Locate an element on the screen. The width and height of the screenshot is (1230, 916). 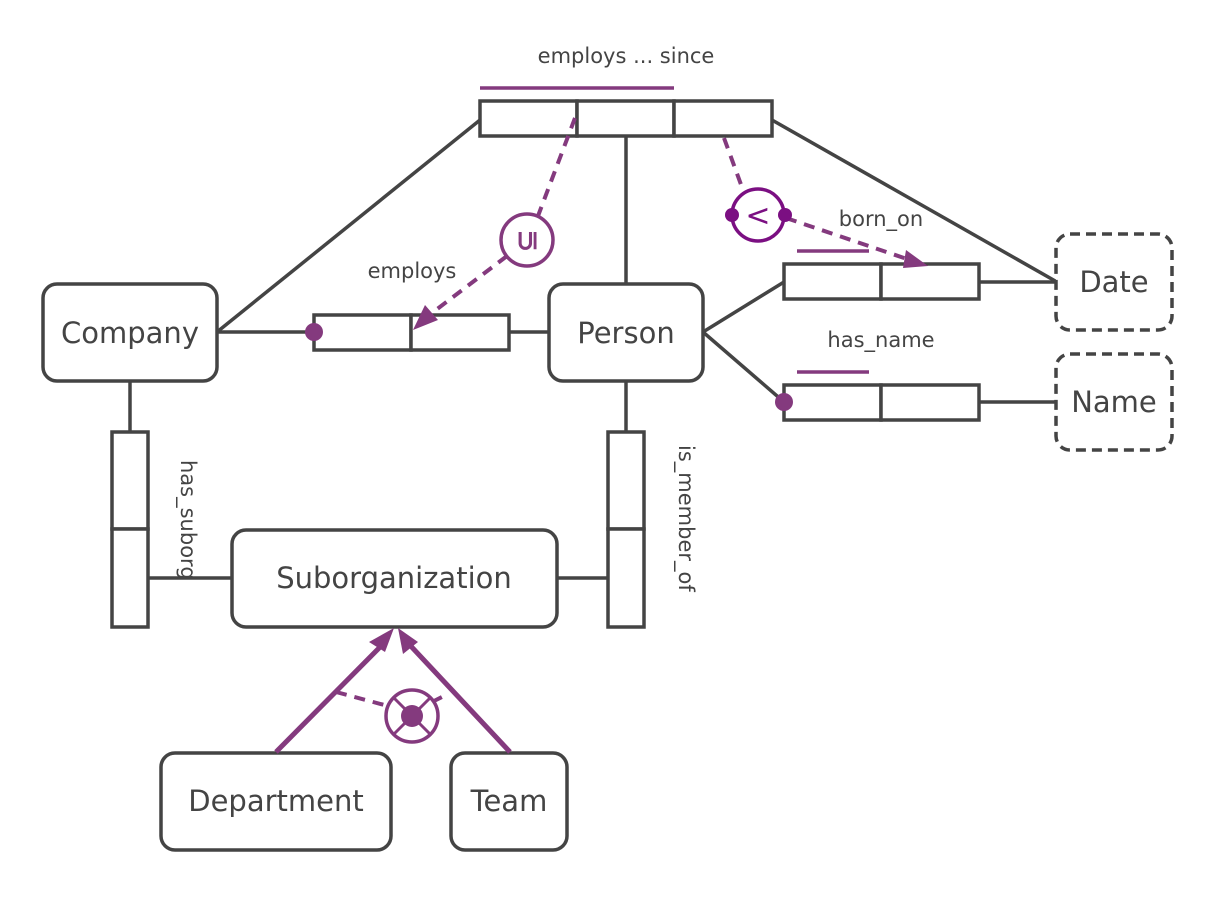
value-type-date: Date is located at coordinates (1114, 282).